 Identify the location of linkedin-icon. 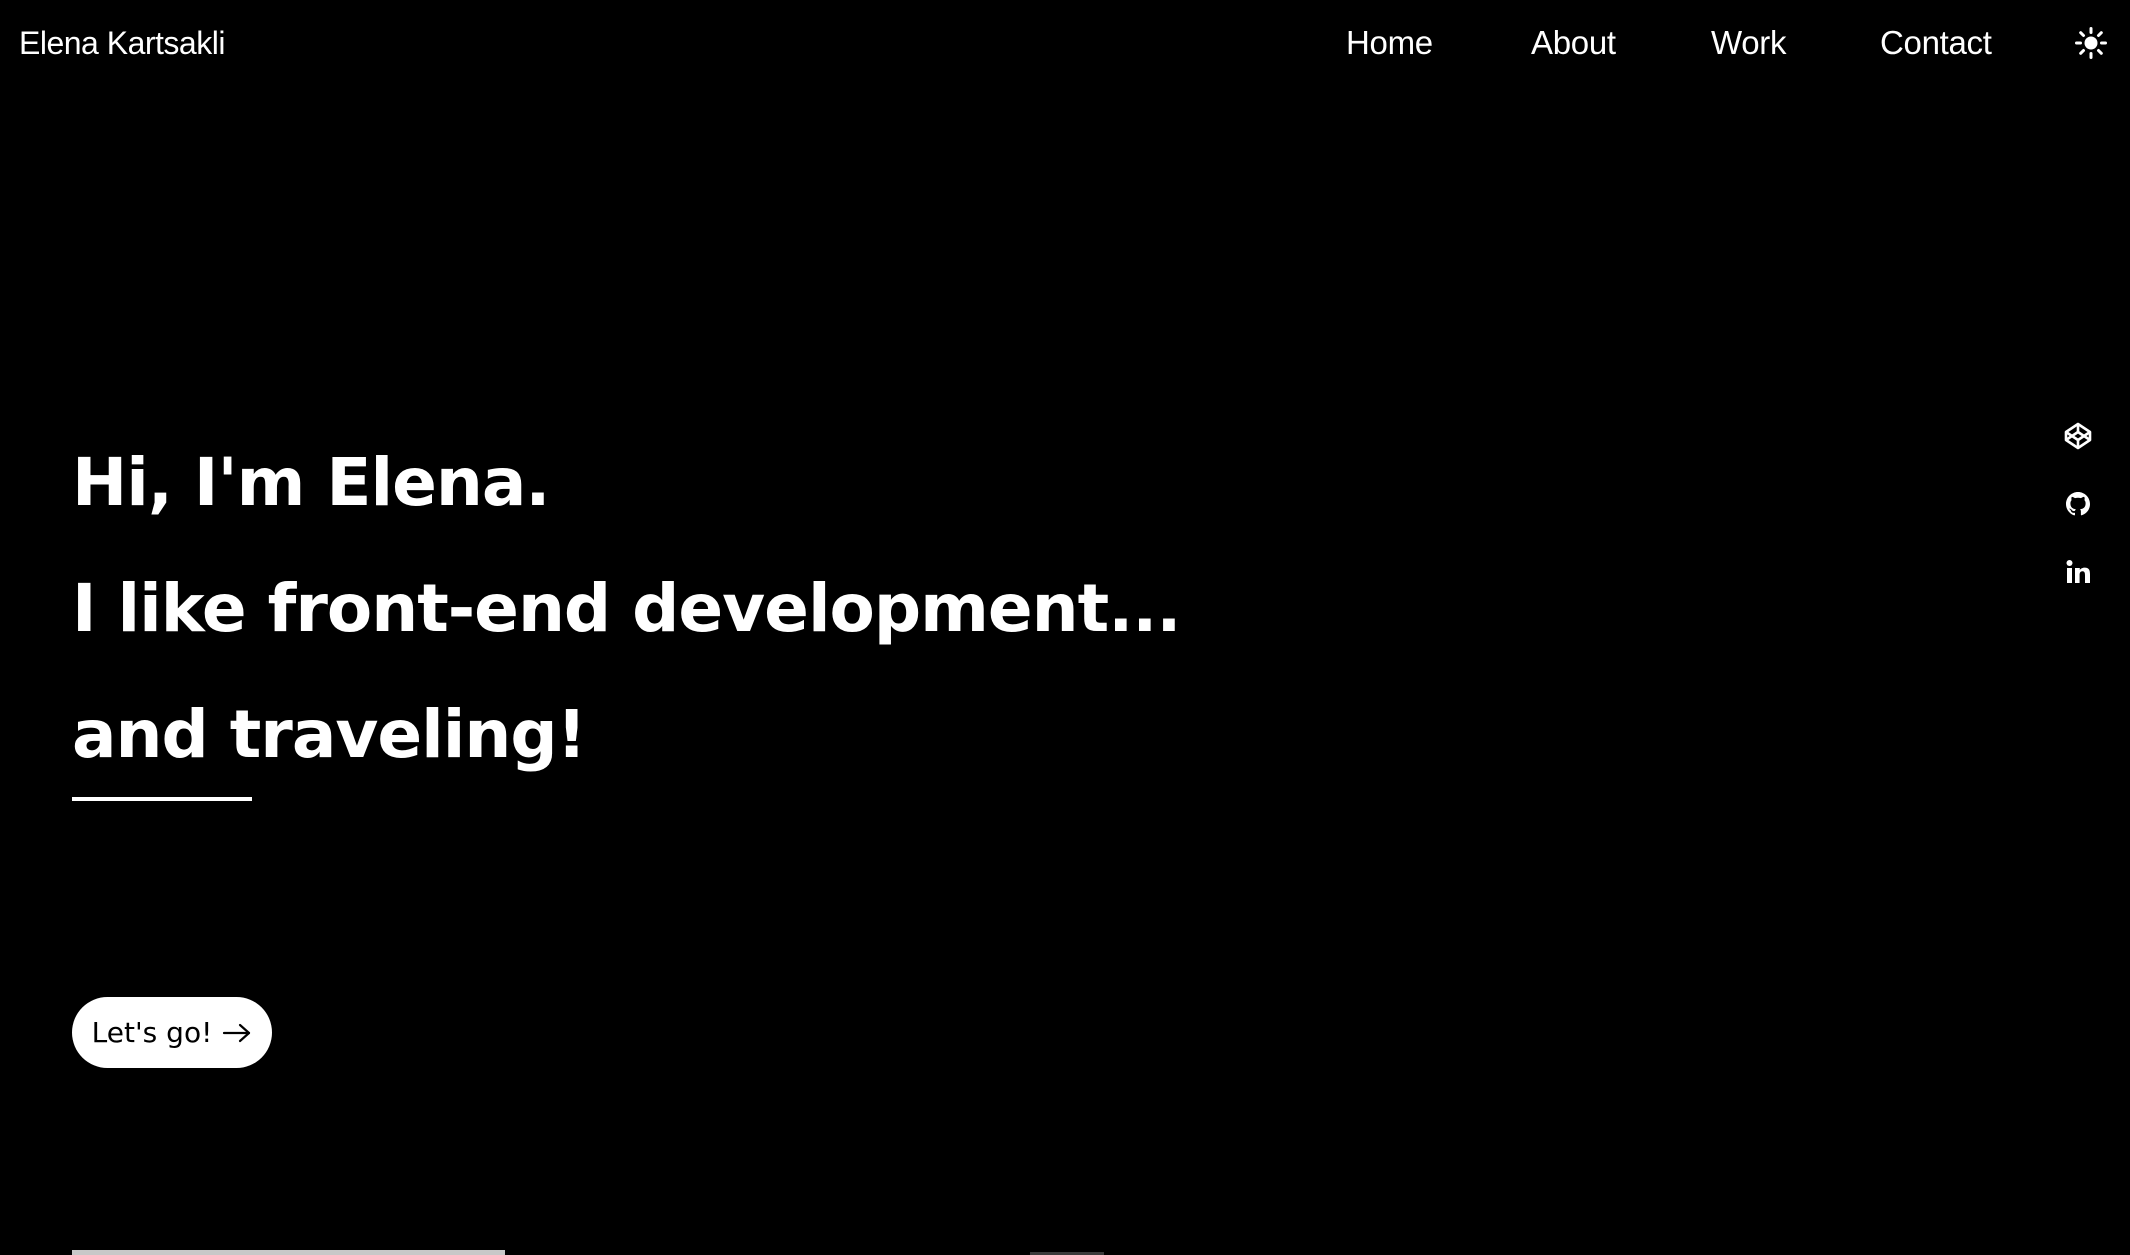
(2078, 571).